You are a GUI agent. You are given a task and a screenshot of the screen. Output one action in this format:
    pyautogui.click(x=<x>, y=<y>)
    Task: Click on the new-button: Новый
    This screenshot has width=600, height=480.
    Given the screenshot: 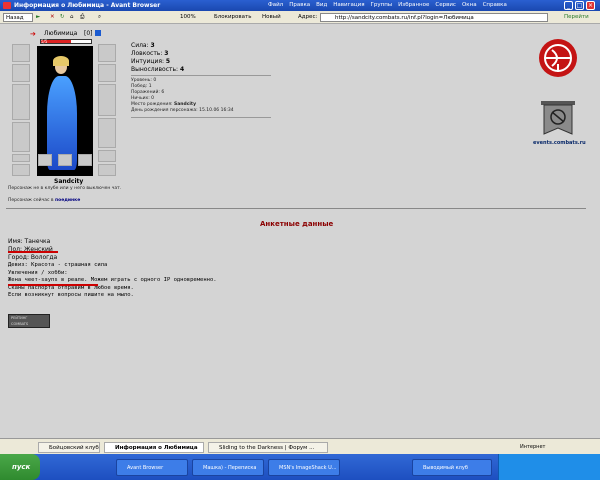 What is the action you would take?
    pyautogui.click(x=271, y=17)
    